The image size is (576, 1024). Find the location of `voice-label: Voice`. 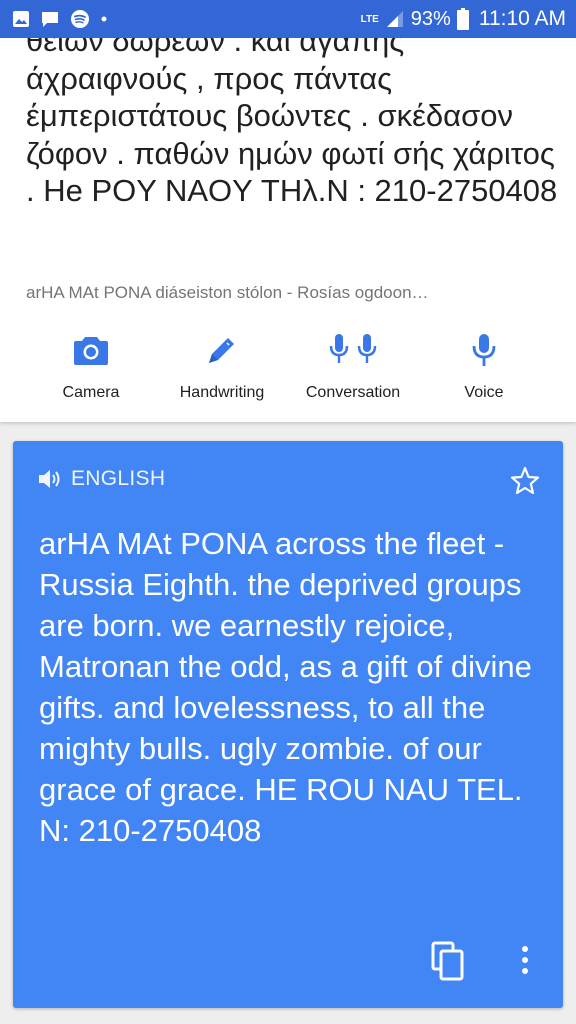

voice-label: Voice is located at coordinates (484, 392).